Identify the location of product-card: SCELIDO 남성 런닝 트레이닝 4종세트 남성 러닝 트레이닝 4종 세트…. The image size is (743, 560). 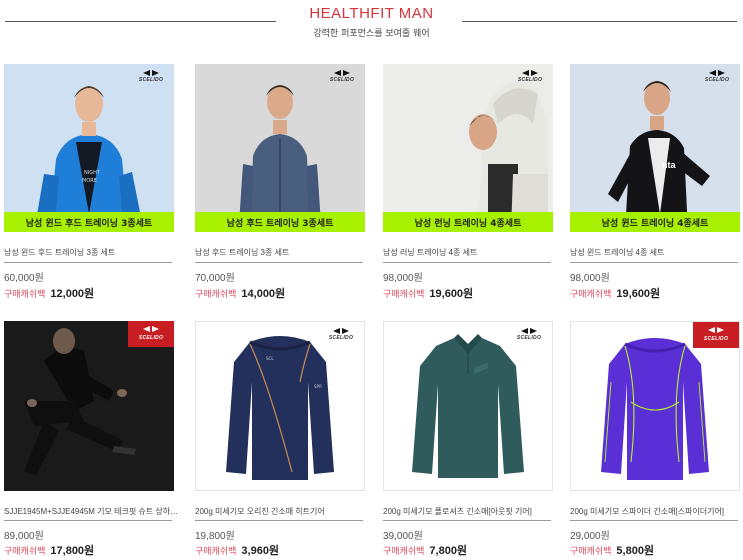
(468, 182).